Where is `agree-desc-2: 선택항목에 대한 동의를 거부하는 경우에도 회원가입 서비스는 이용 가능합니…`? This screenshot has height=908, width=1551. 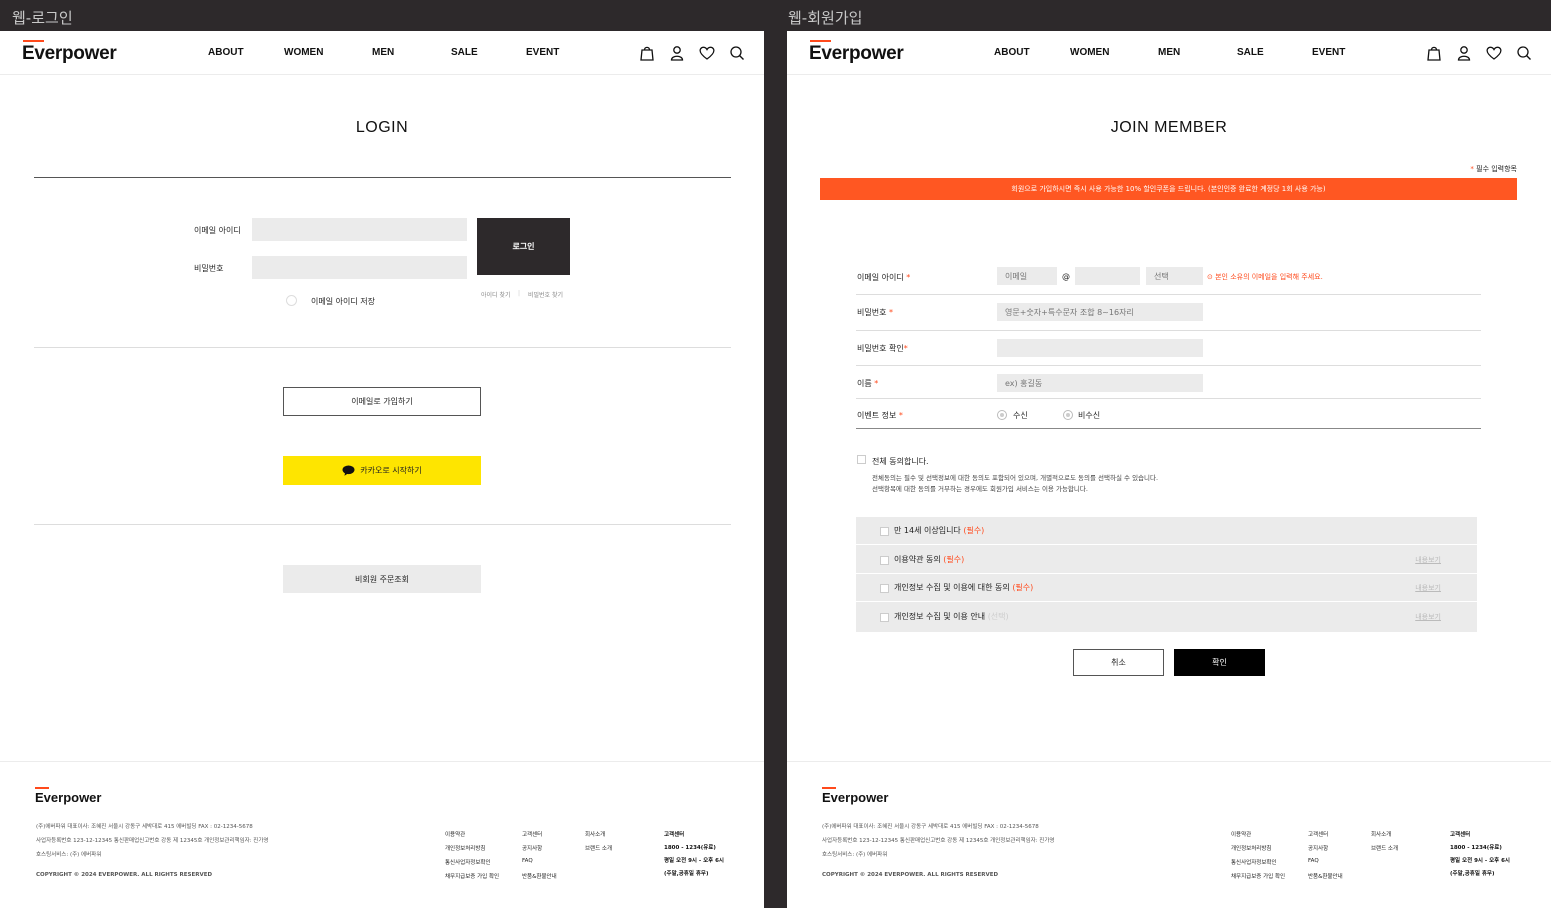 agree-desc-2: 선택항목에 대한 동의를 거부하는 경우에도 회원가입 서비스는 이용 가능합니… is located at coordinates (980, 489).